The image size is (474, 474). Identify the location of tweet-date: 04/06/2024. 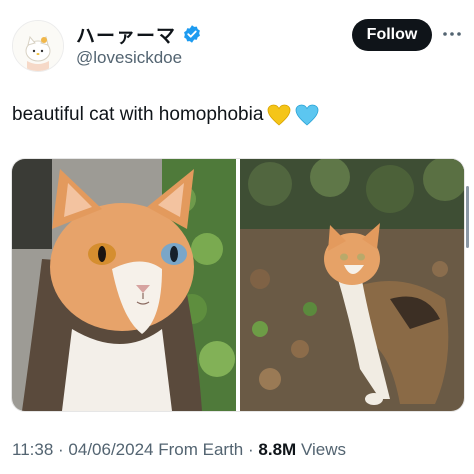
(110, 449).